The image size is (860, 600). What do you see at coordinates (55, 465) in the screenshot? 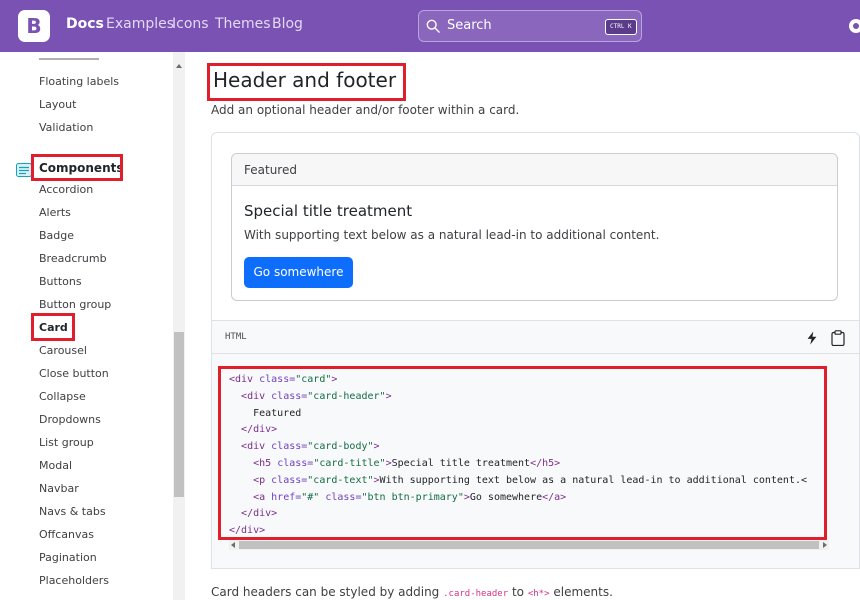
I see `sidebar-item-modal: Modal` at bounding box center [55, 465].